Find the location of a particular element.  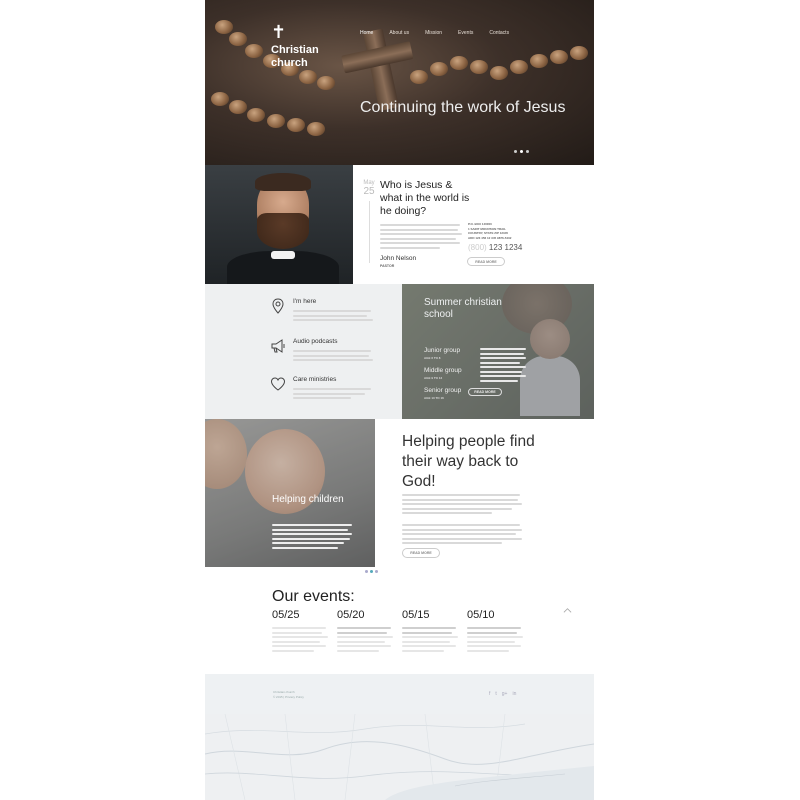

school-title: Summer christian school is located at coordinates (463, 308).